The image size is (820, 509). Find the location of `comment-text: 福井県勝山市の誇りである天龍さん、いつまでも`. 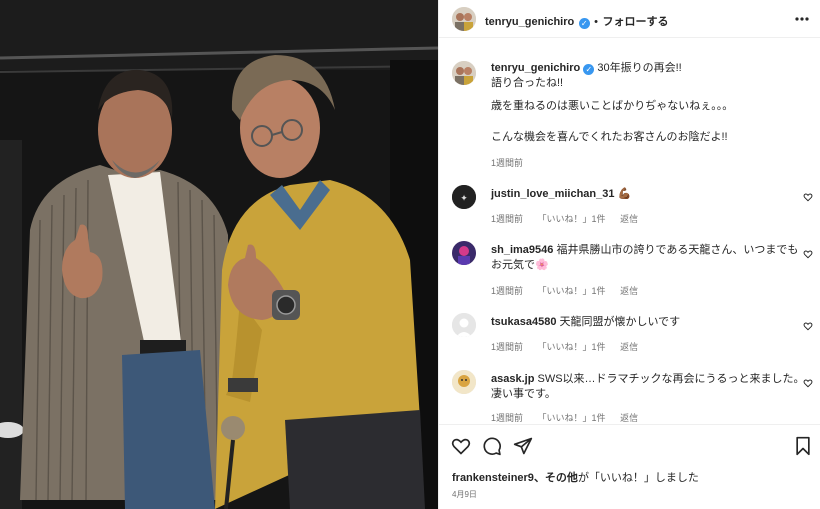

comment-text: 福井県勝山市の誇りである天龍さん、いつまでも is located at coordinates (677, 250).